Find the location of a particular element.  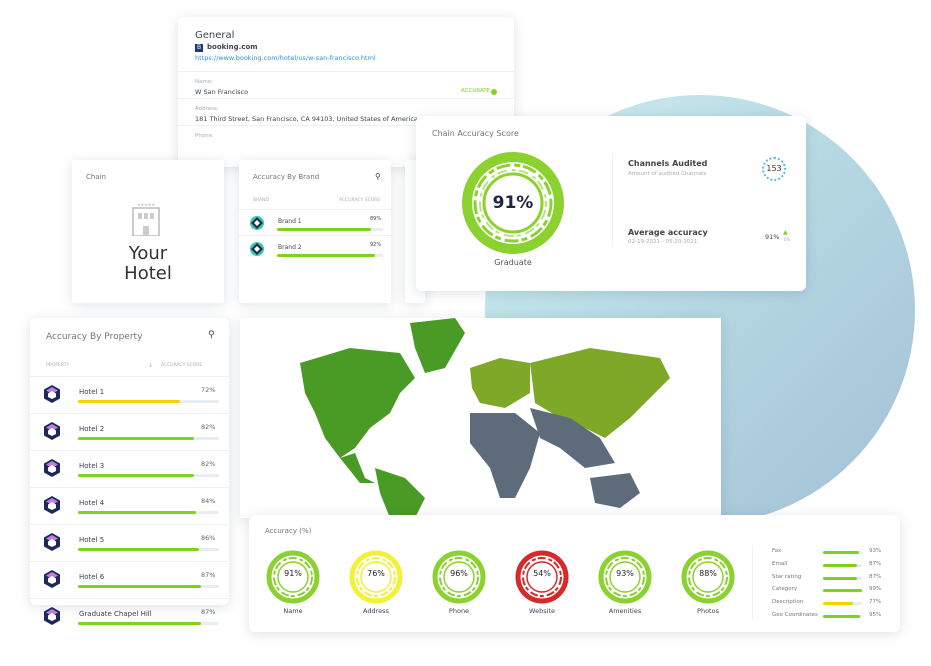

brand-name: Brand 1 is located at coordinates (290, 221).